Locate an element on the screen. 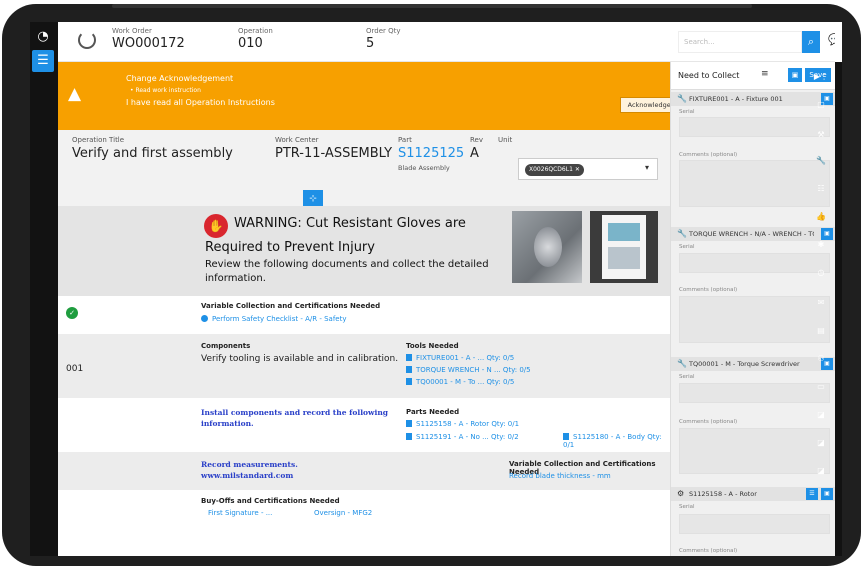  work-instructions-icon: ☰ is located at coordinates (43, 61).